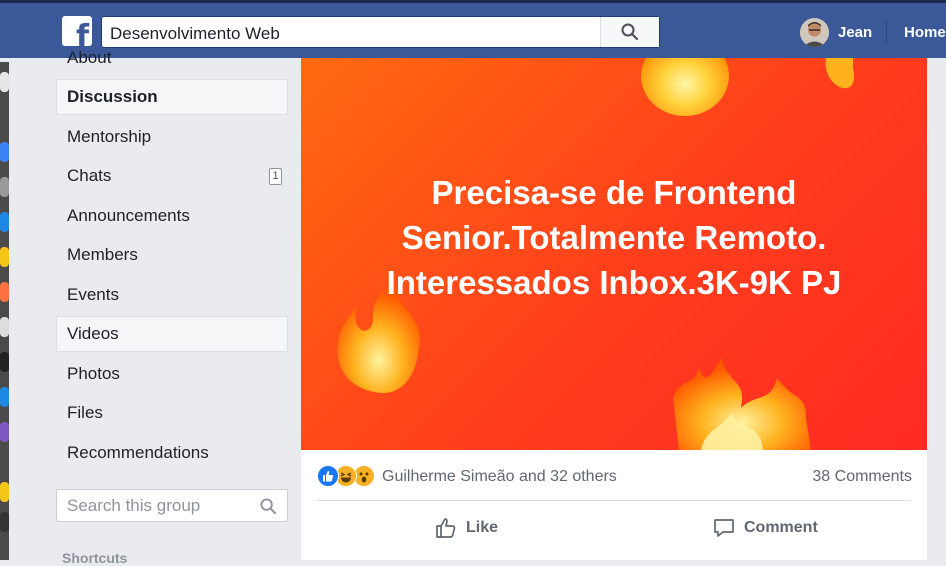 This screenshot has width=946, height=566. Describe the element at coordinates (172, 58) in the screenshot. I see `sidebar-item-about: About` at that location.